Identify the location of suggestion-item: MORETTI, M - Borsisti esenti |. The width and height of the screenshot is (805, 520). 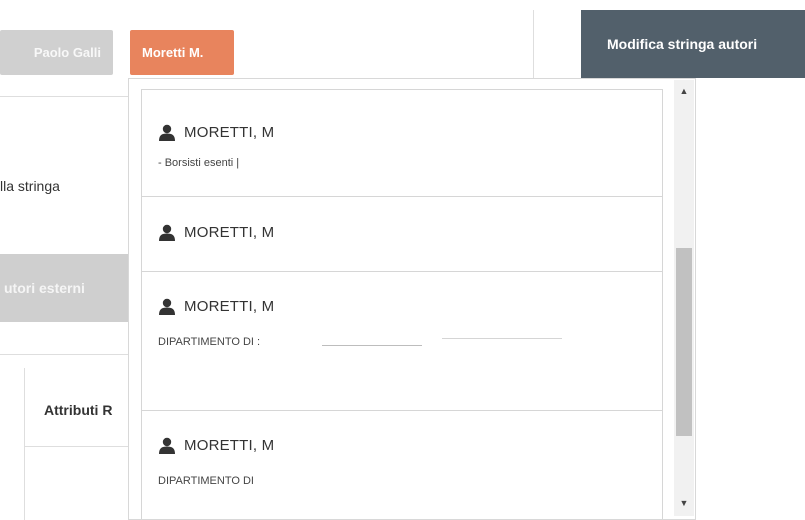
(402, 143).